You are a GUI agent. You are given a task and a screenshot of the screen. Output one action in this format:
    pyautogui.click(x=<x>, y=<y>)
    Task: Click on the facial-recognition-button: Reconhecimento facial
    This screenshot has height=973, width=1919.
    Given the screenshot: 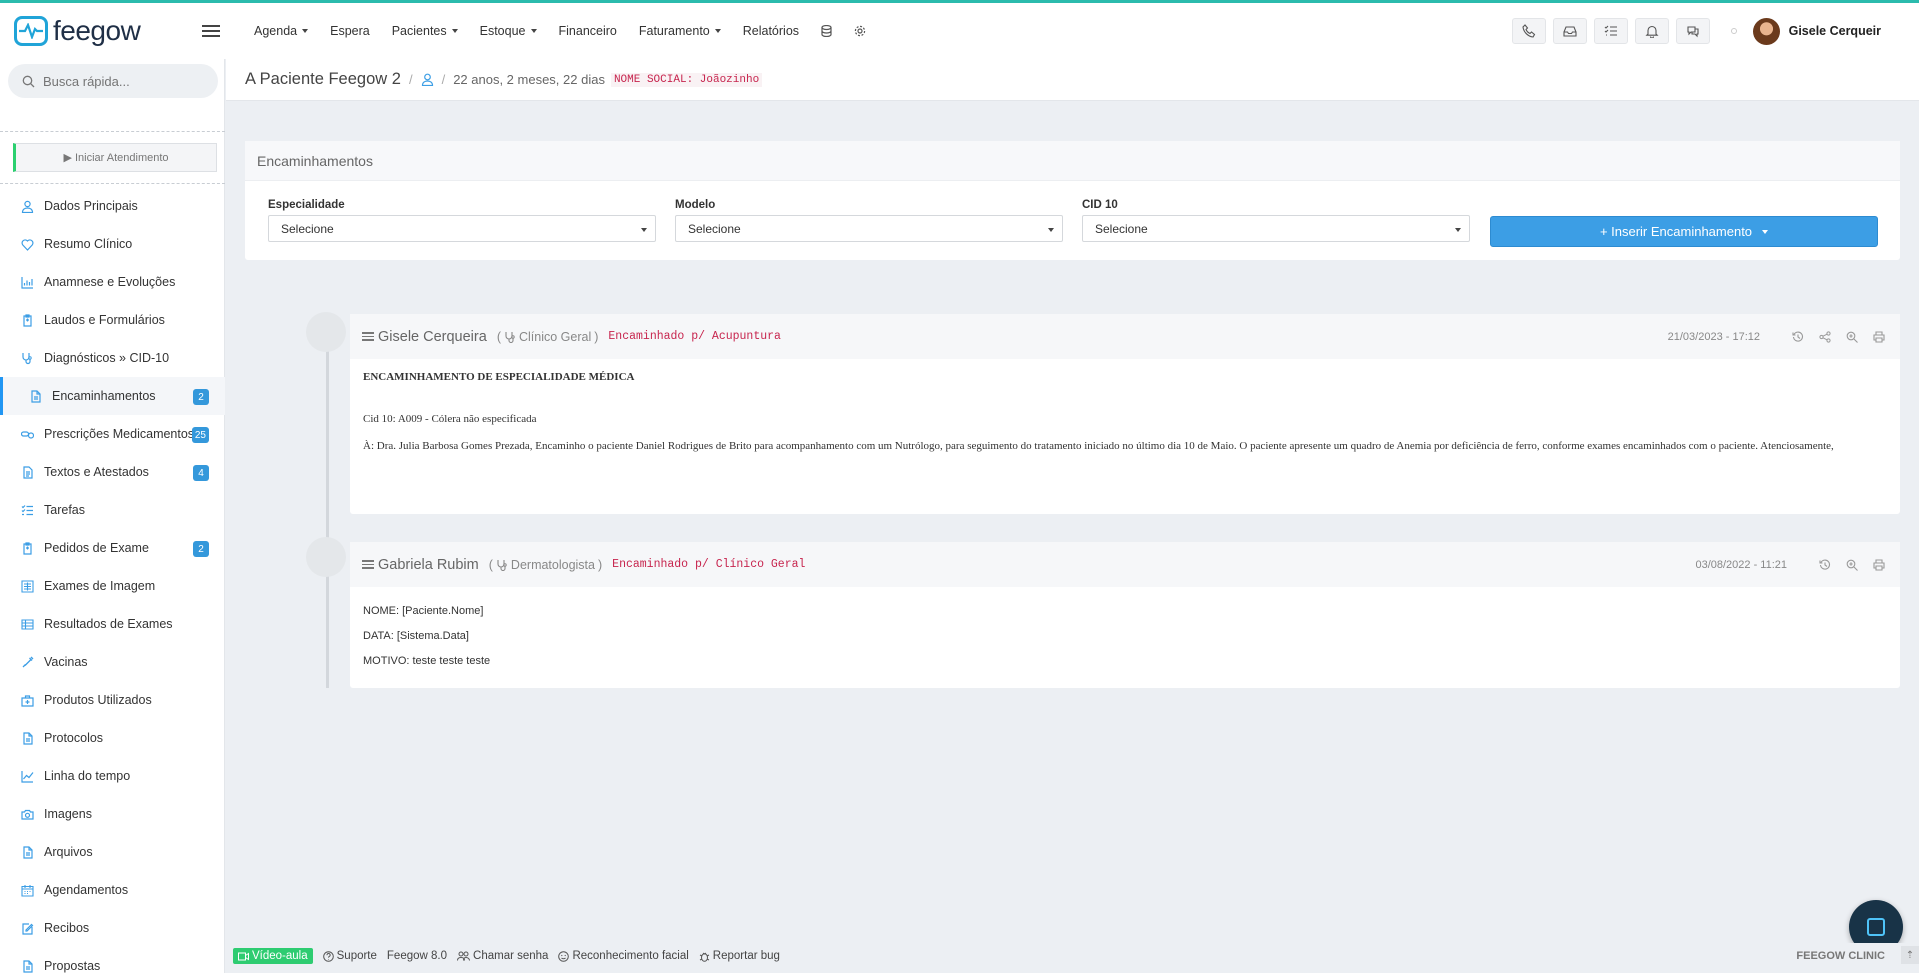 What is the action you would take?
    pyautogui.click(x=623, y=956)
    